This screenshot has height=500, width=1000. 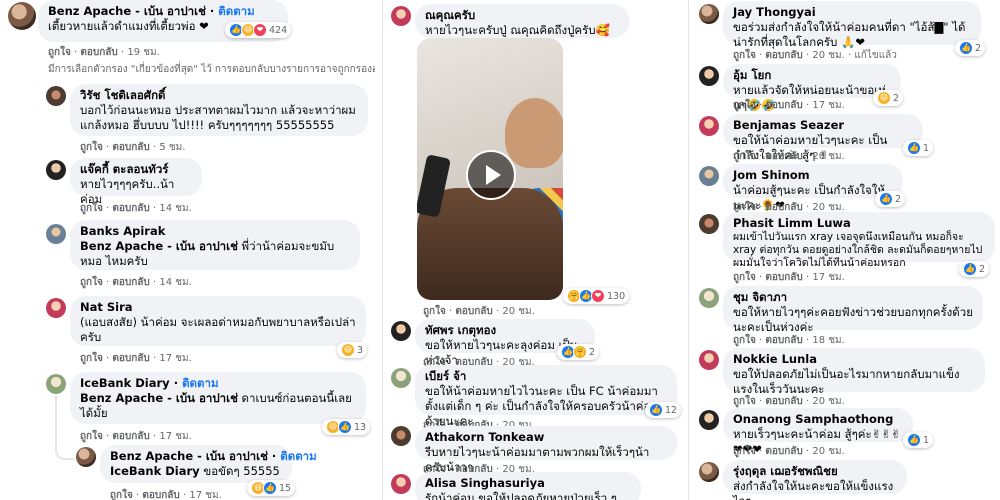 What do you see at coordinates (875, 55) in the screenshot?
I see `edited-label: แก้ไขแล้ว` at bounding box center [875, 55].